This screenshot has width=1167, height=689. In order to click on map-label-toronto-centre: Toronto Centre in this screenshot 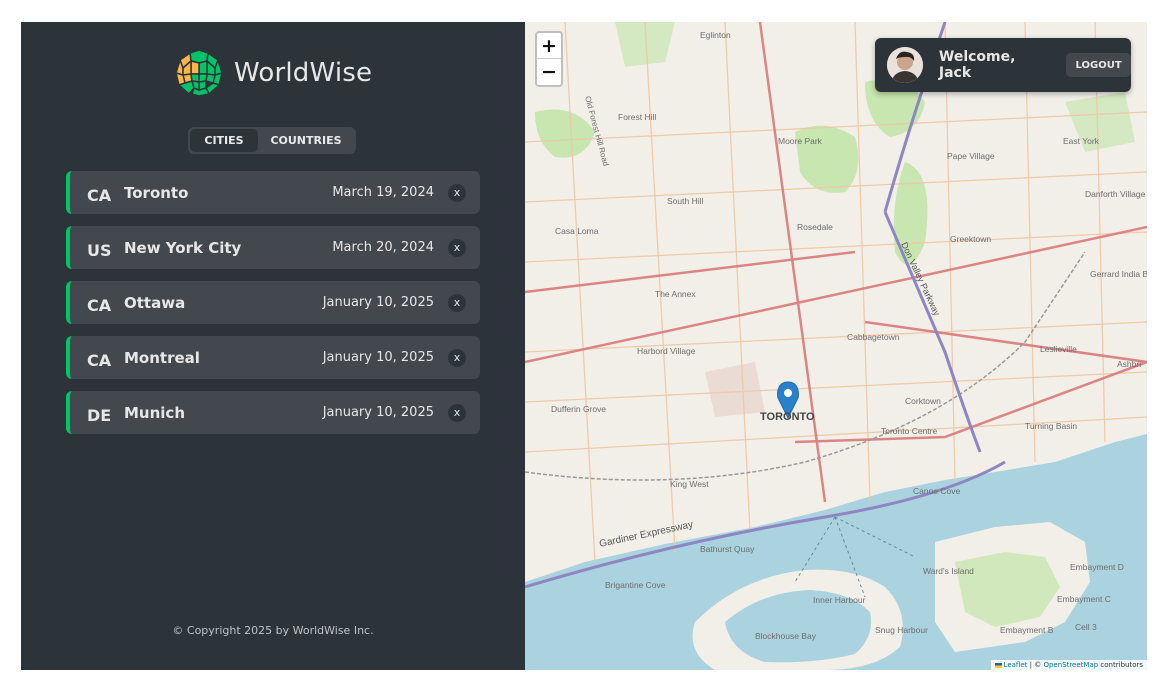, I will do `click(909, 431)`.